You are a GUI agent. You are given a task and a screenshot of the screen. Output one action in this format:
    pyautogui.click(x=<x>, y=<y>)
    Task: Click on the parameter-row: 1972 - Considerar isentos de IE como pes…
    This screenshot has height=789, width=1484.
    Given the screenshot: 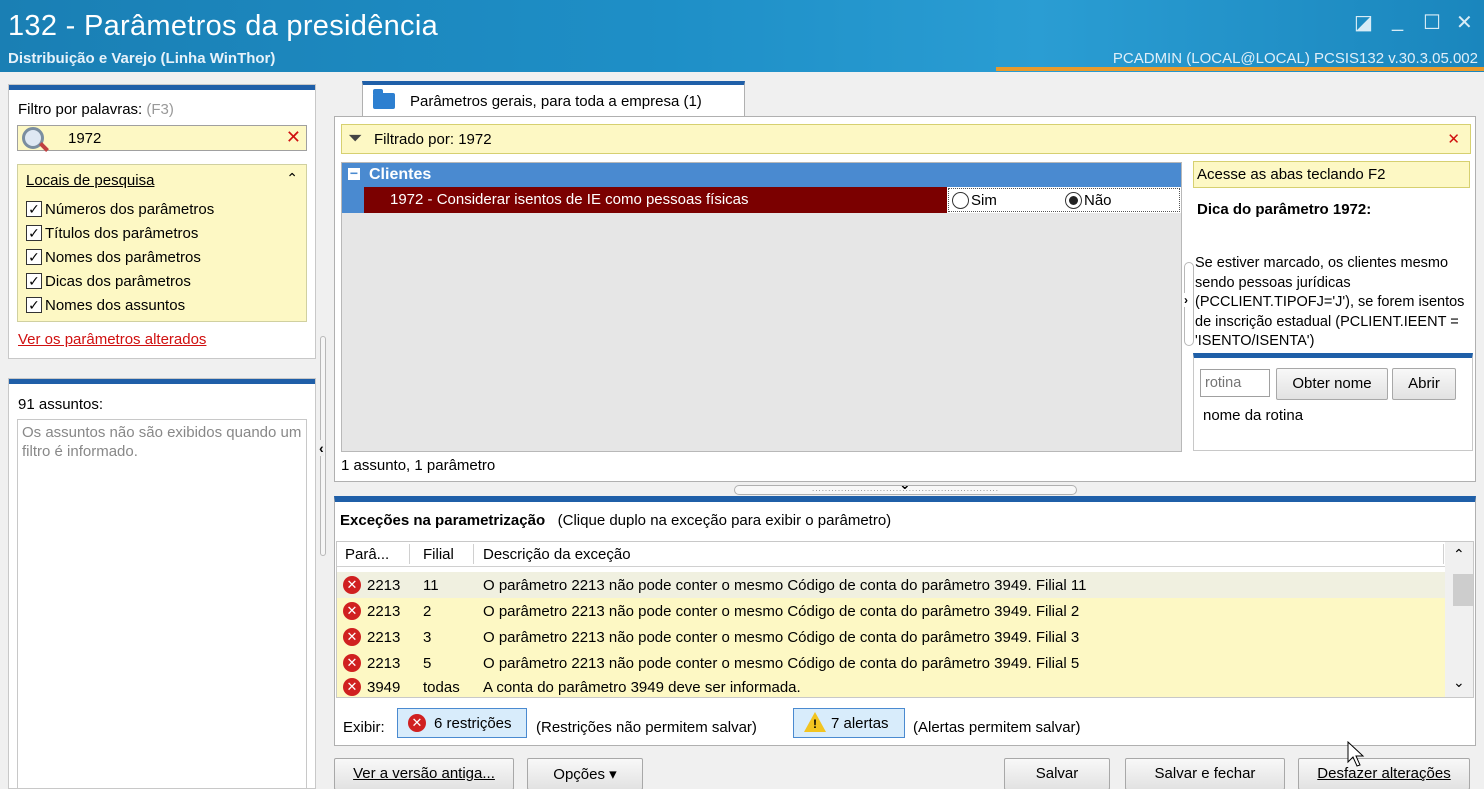 What is the action you would take?
    pyautogui.click(x=761, y=200)
    